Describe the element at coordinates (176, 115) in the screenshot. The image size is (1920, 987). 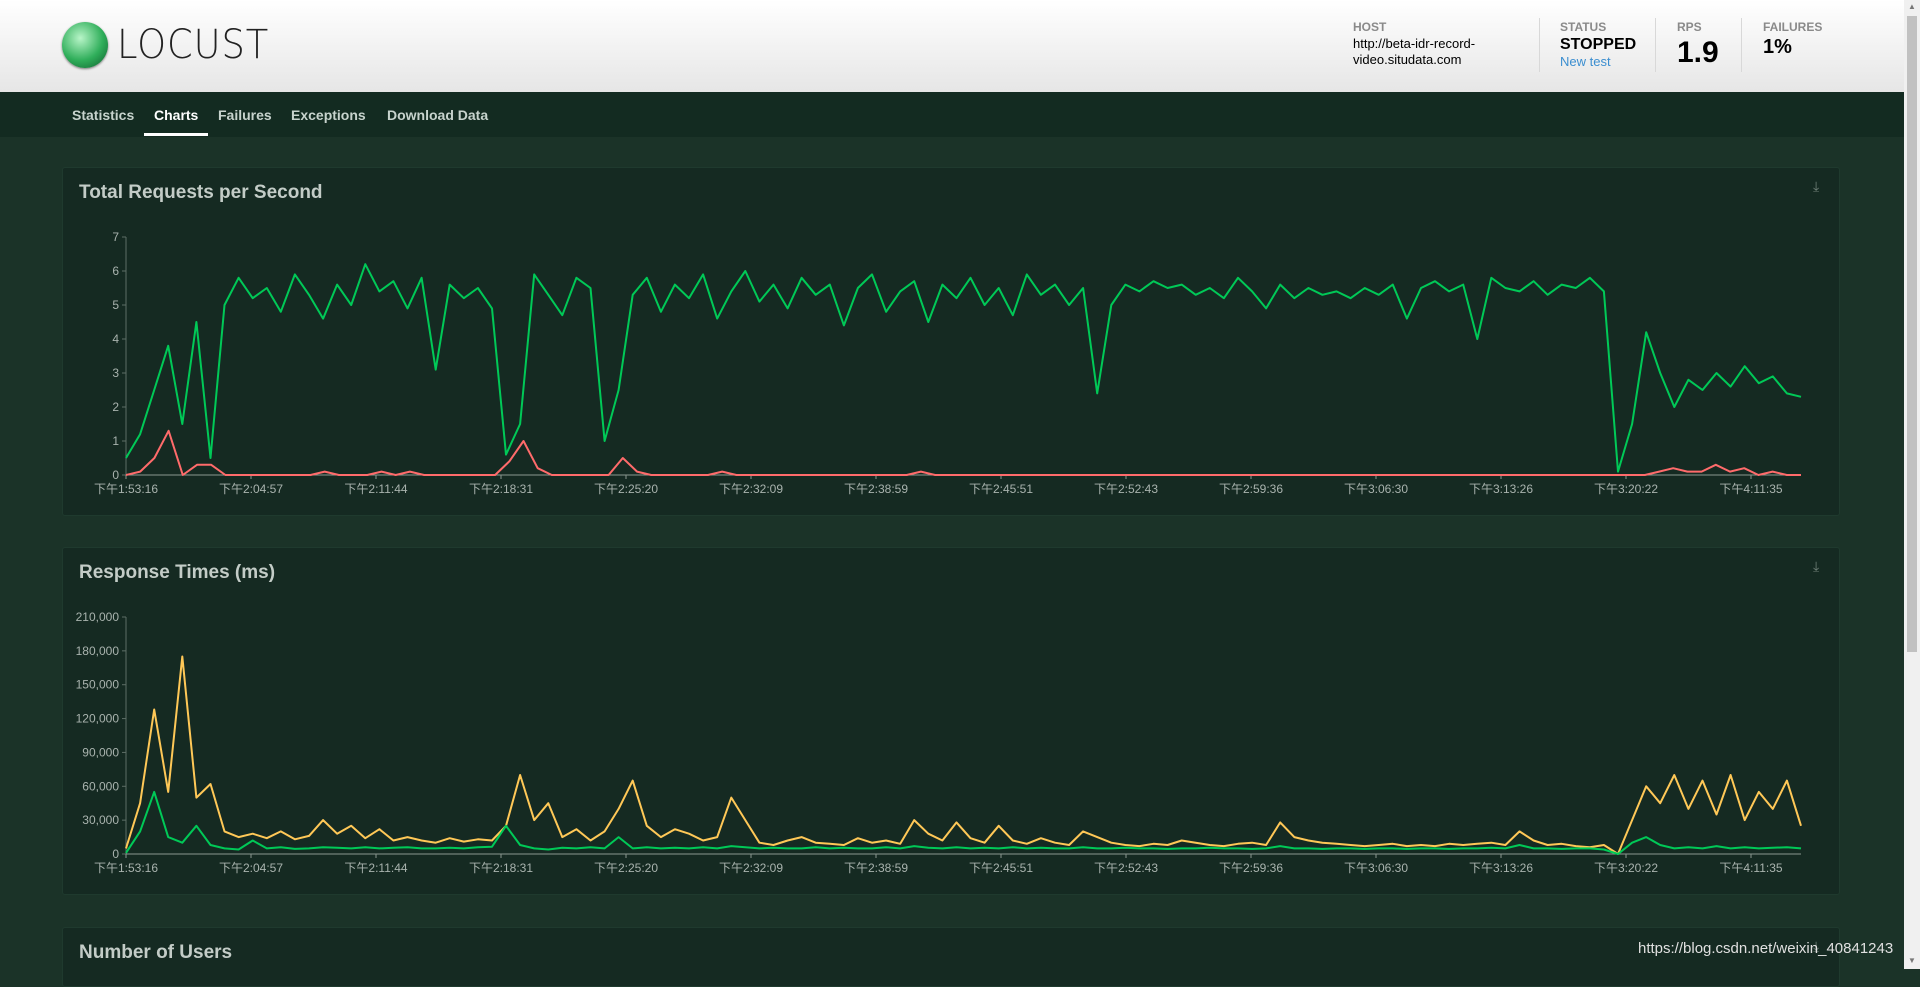
I see `tab-charts: Charts` at that location.